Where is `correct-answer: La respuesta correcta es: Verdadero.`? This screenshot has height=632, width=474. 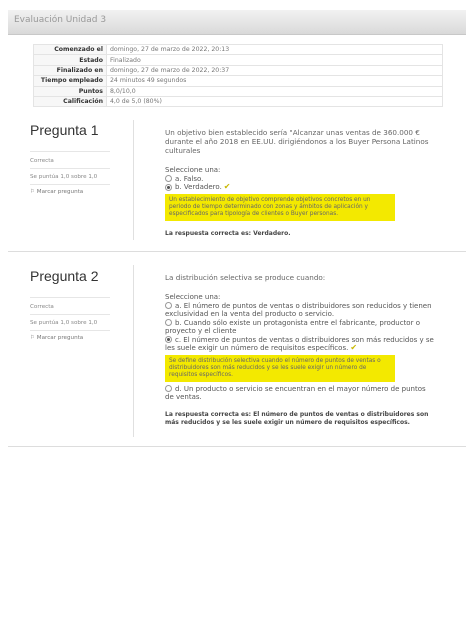
correct-answer: La respuesta correcta es: Verdadero. is located at coordinates (228, 233).